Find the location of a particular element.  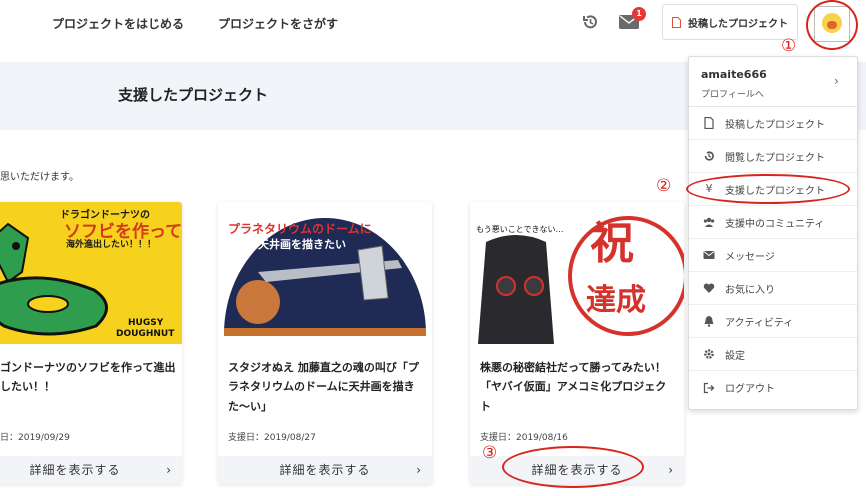

project-title: スタジオぬえ 加藤直之の魂の叫び「プラネタリウムのドームに天井画を描きた〜い」 is located at coordinates (326, 387).